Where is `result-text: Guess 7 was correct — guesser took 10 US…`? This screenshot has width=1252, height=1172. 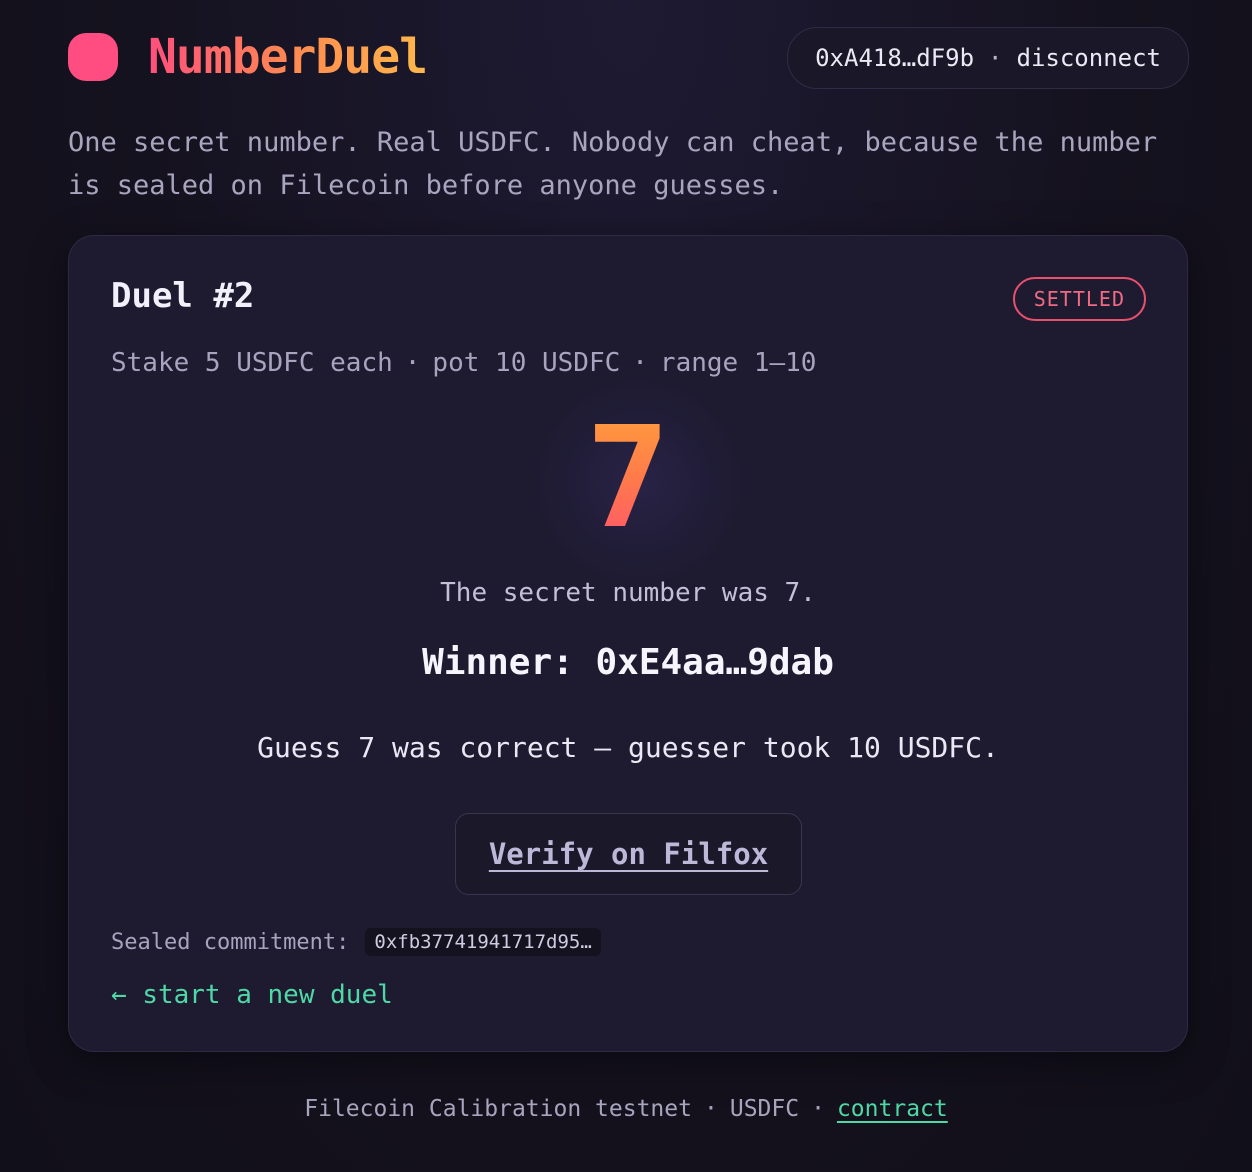 result-text: Guess 7 was correct — guesser took 10 US… is located at coordinates (628, 747).